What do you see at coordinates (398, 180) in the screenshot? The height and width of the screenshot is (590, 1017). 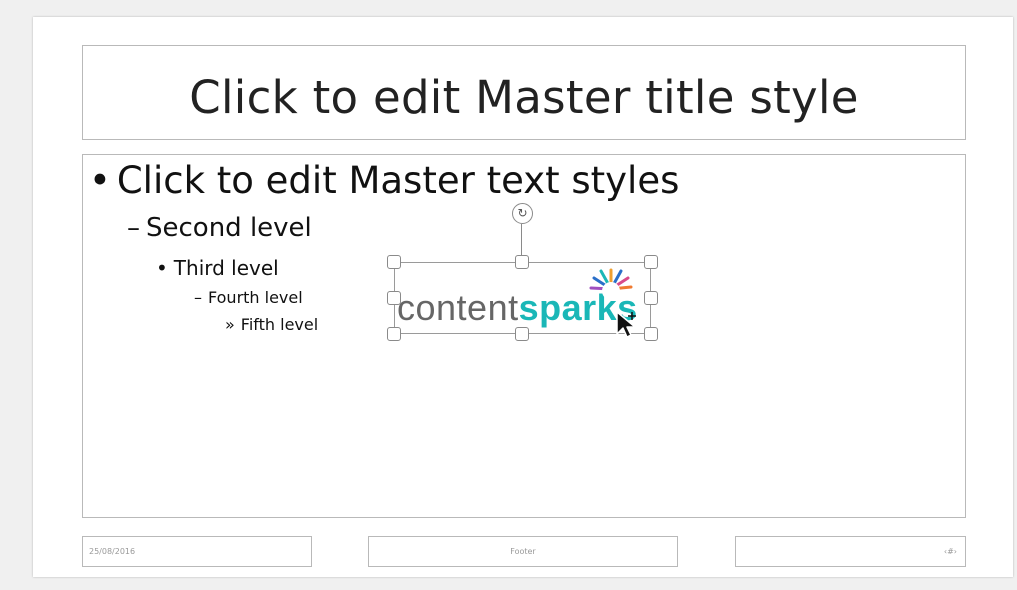 I see `level-1-text: Click to edit Master text styles` at bounding box center [398, 180].